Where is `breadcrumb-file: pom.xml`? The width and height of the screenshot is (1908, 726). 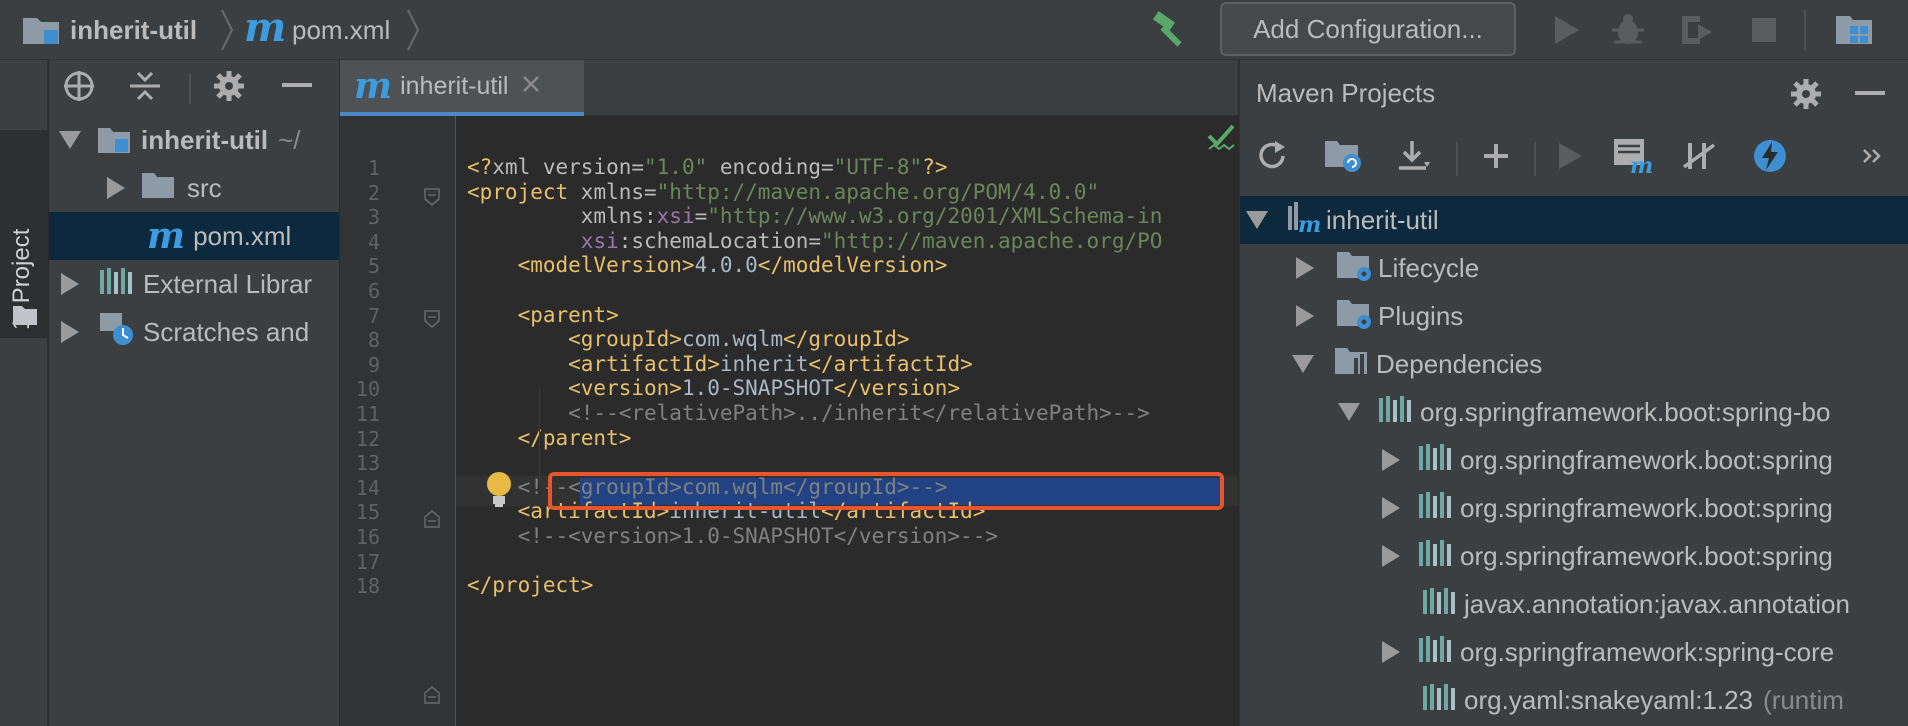 breadcrumb-file: pom.xml is located at coordinates (341, 30).